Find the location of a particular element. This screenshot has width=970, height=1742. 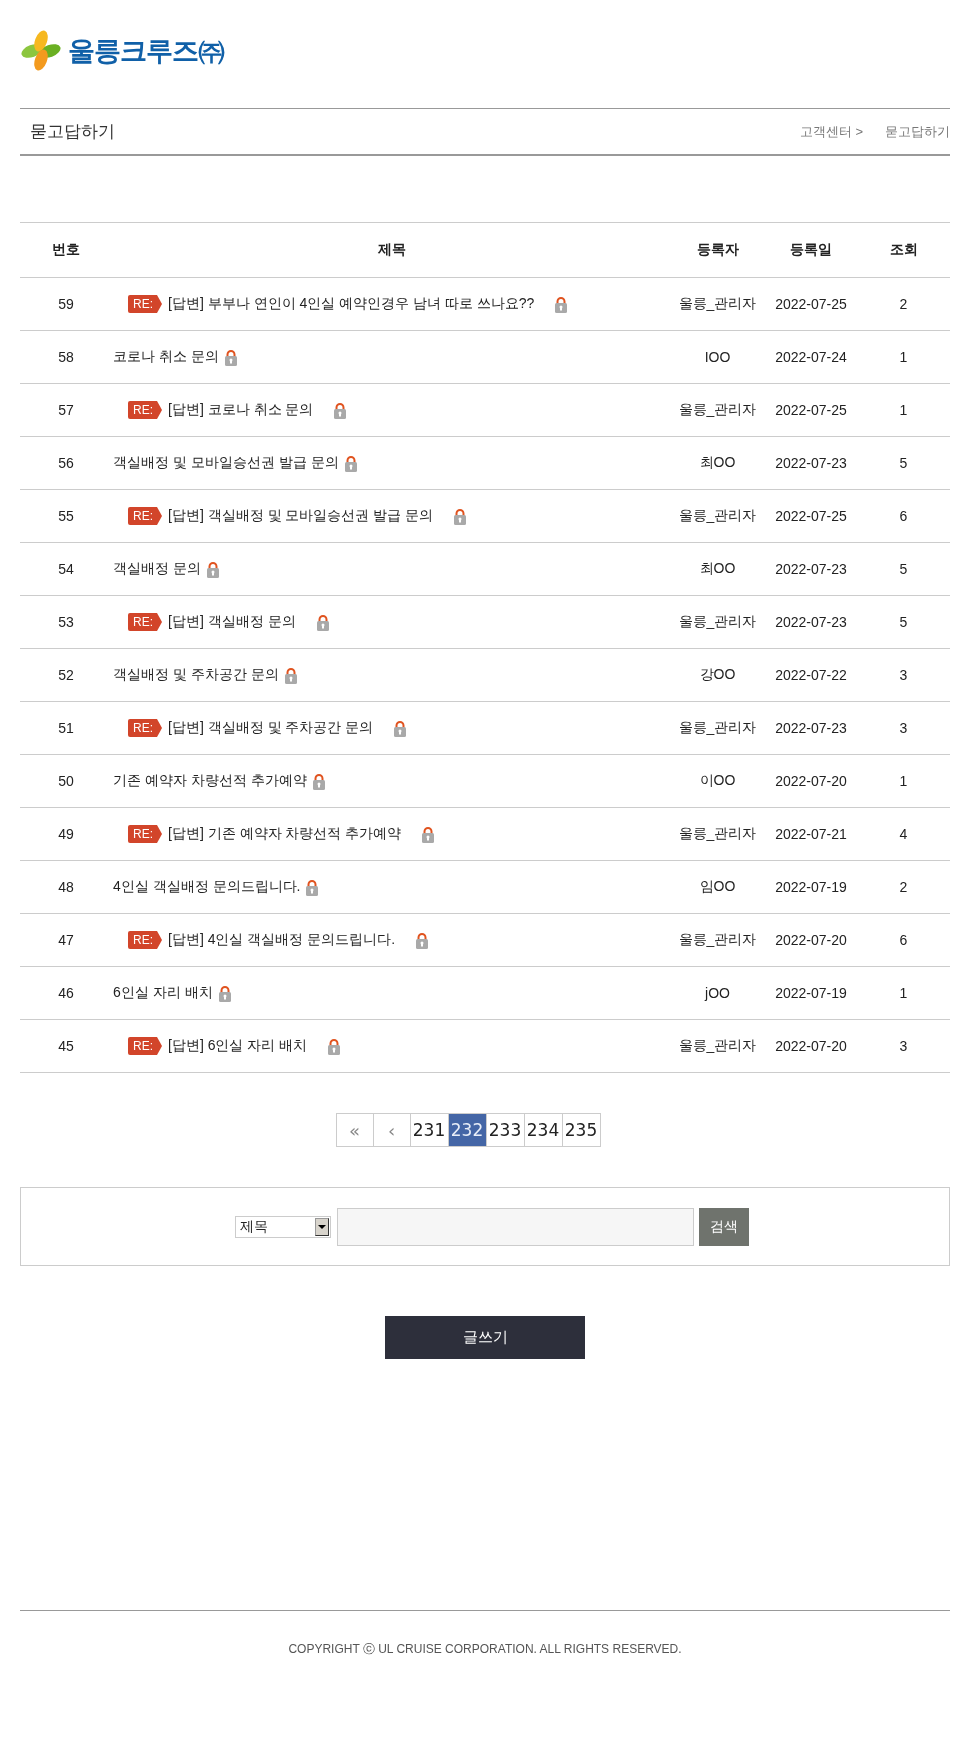

post-title-link: 코로나 취소 문의 is located at coordinates (166, 357).